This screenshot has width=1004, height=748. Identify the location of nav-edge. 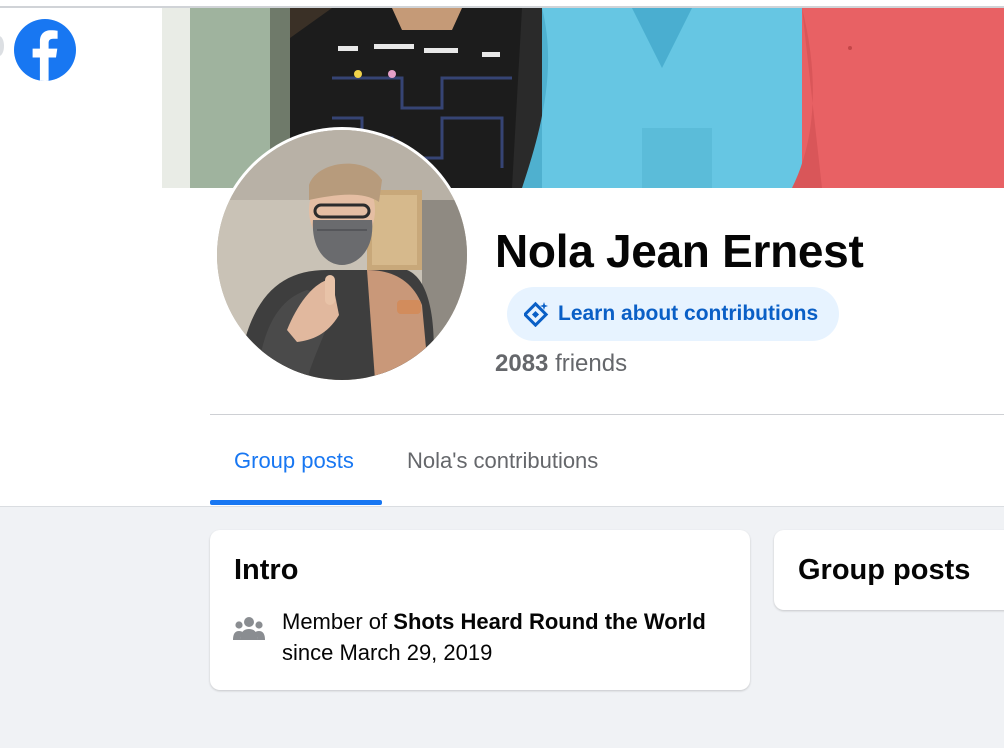
(2, 46).